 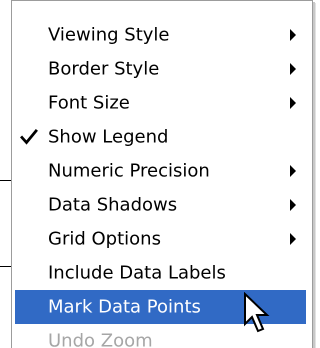 I want to click on menu-item-grid-options: Grid Options, so click(x=160, y=239).